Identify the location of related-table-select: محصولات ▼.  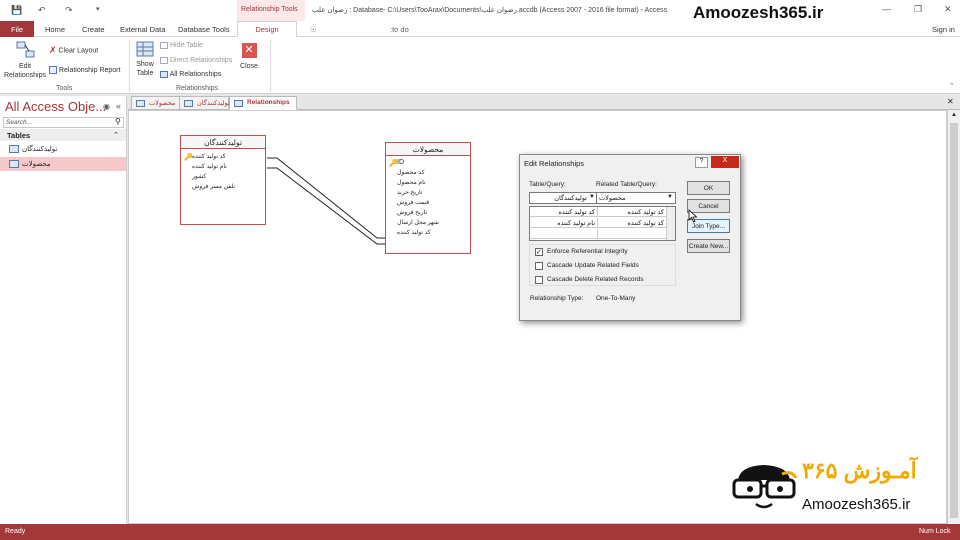
(636, 198).